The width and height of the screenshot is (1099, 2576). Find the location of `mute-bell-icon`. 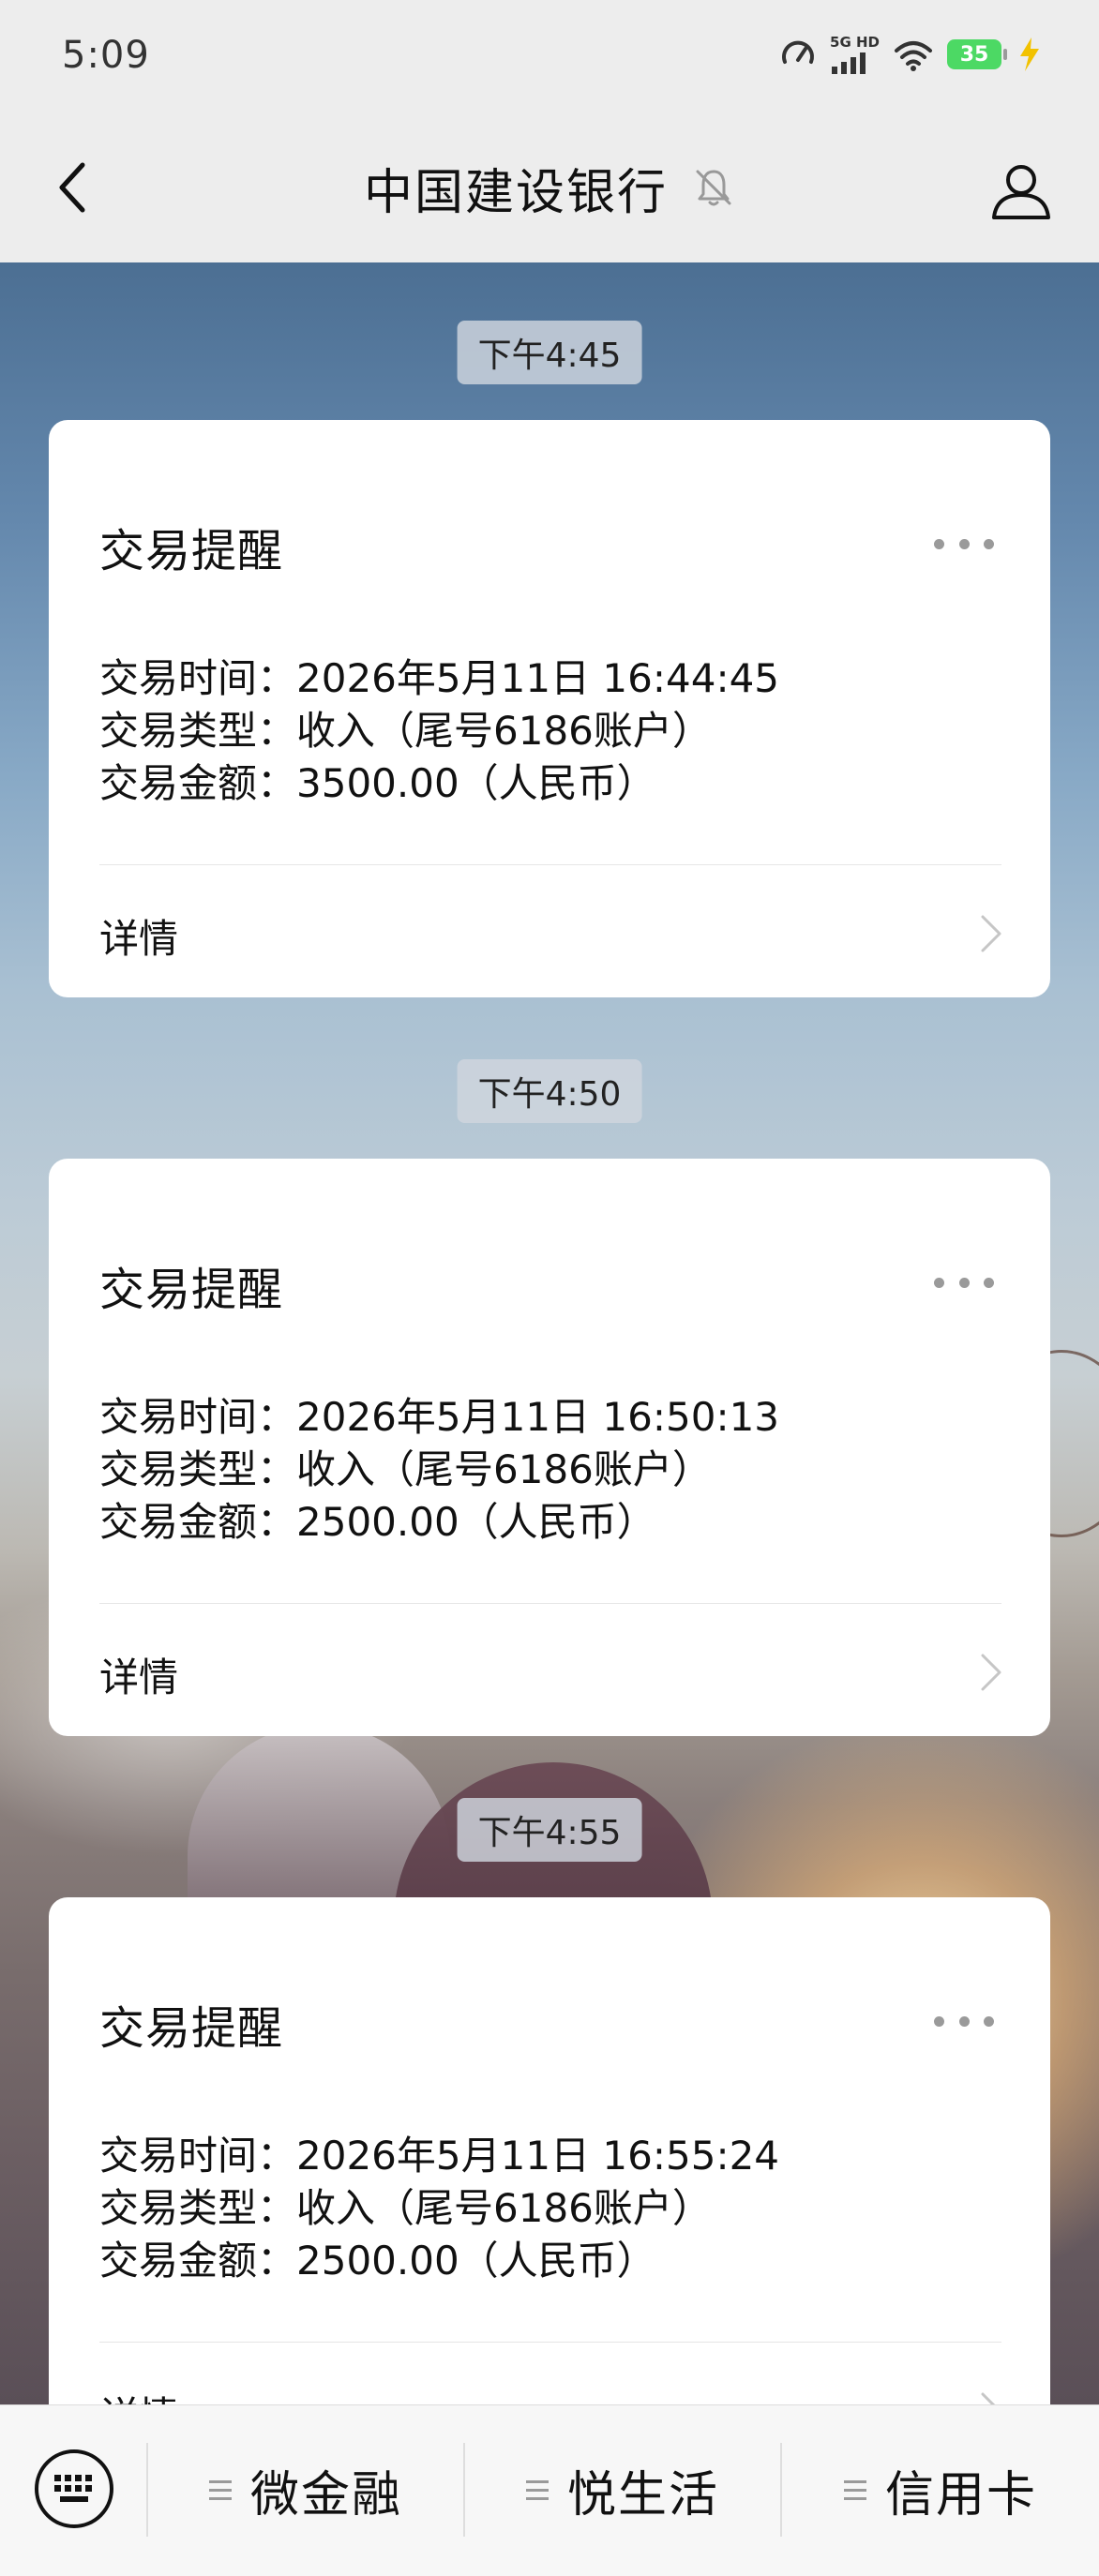

mute-bell-icon is located at coordinates (713, 188).